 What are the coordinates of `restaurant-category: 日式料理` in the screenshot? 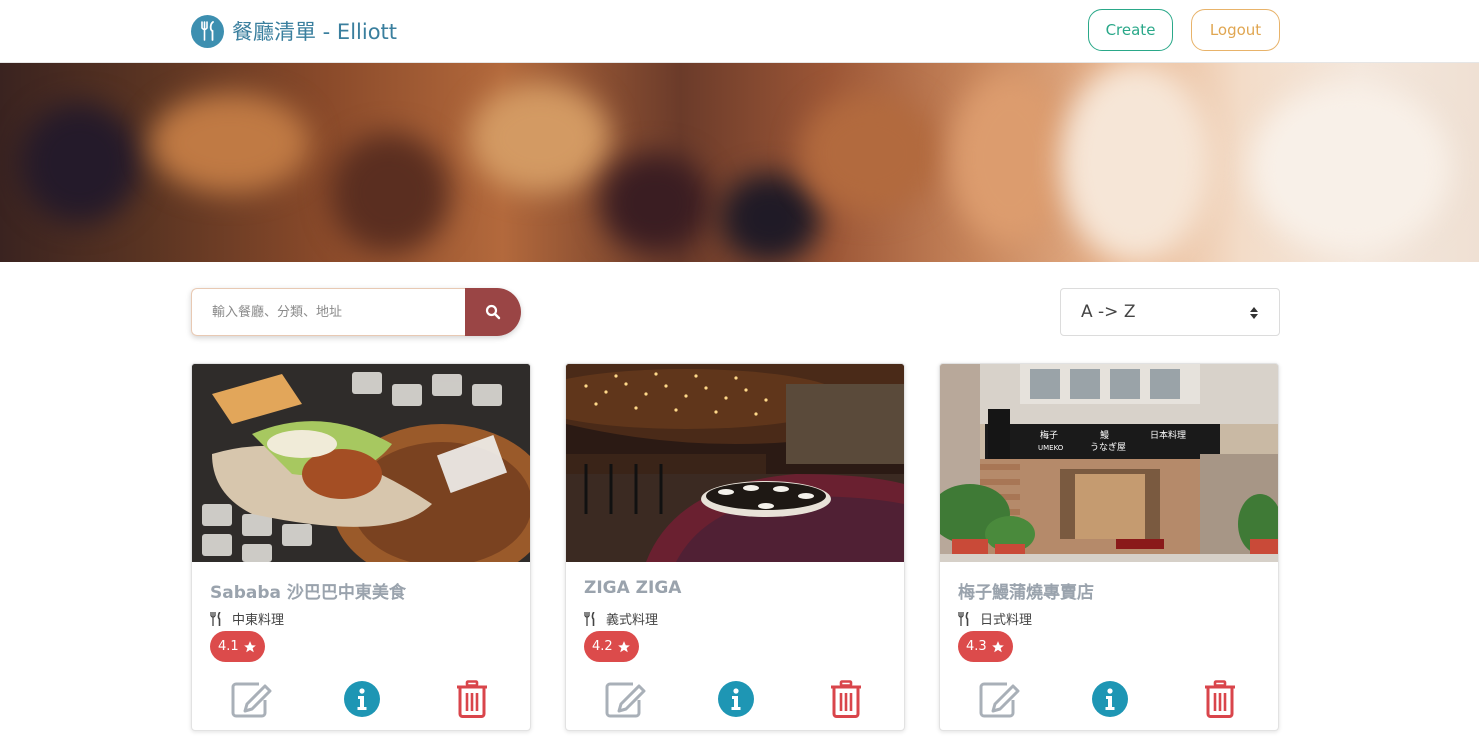 It's located at (1006, 620).